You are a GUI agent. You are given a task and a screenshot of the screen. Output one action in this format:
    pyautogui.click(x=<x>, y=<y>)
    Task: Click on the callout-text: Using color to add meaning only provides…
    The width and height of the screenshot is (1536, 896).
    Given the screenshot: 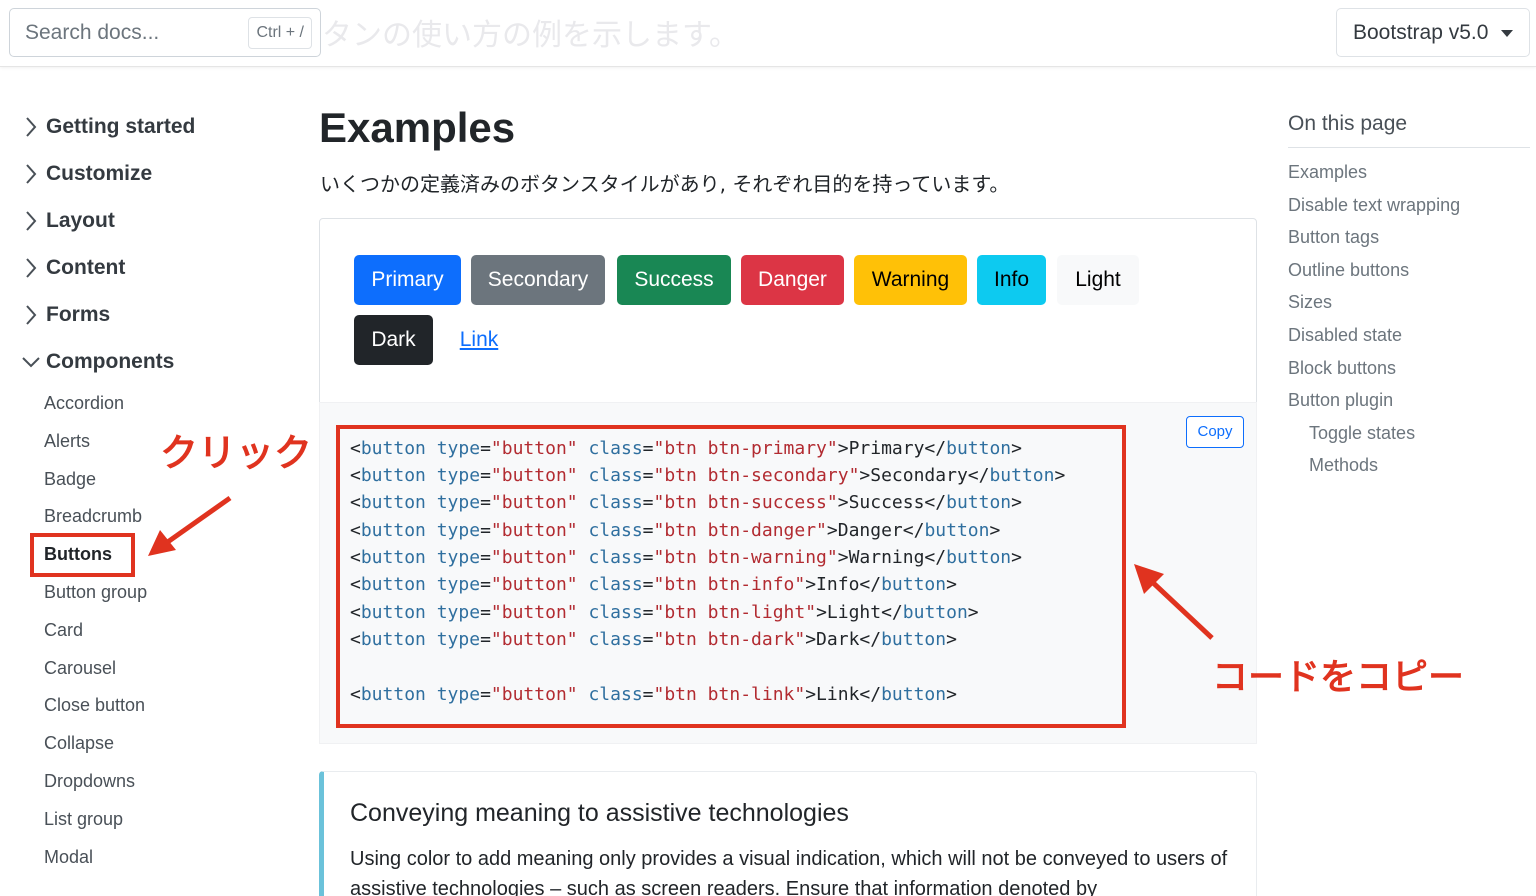 What is the action you would take?
    pyautogui.click(x=789, y=872)
    